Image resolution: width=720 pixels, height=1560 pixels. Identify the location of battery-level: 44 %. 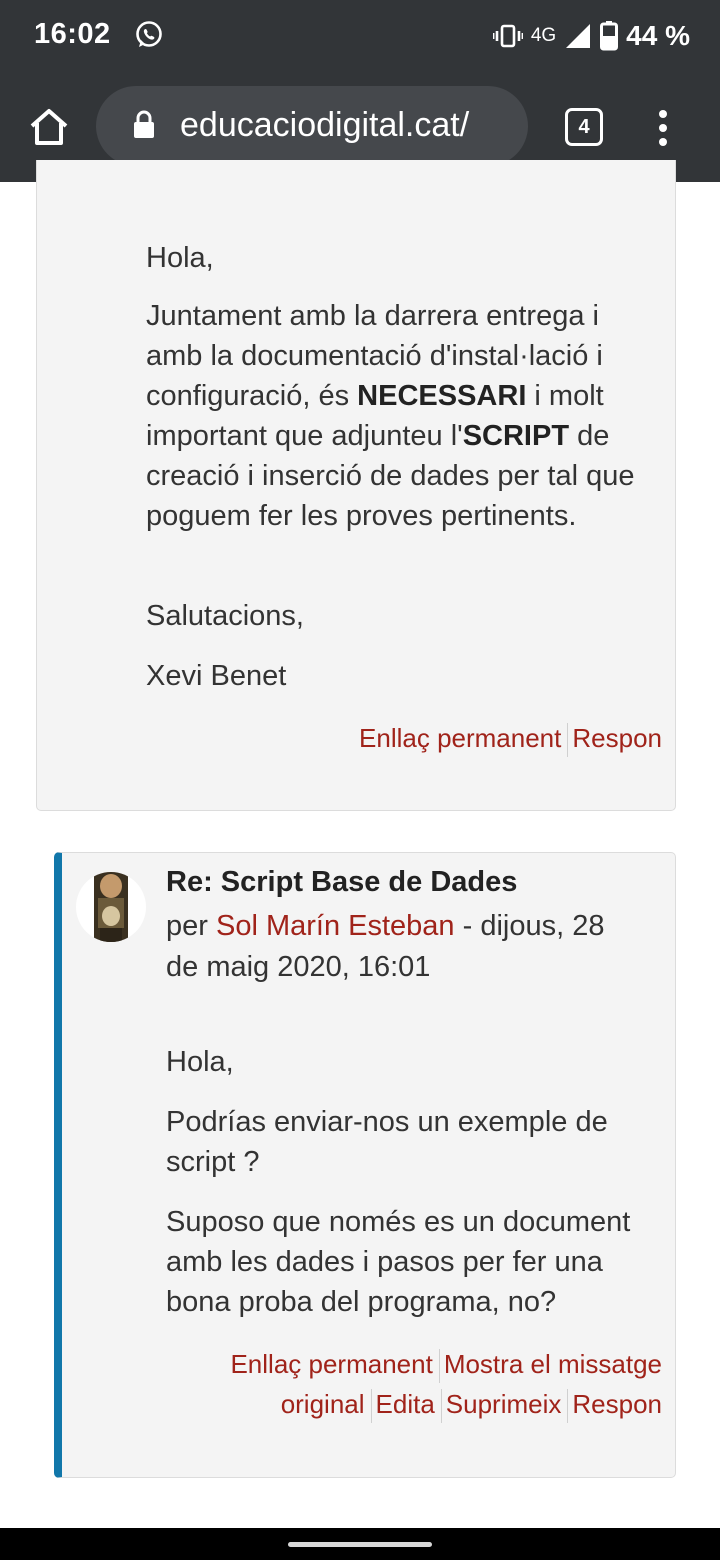
(658, 35).